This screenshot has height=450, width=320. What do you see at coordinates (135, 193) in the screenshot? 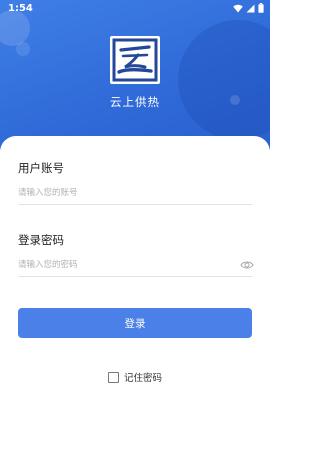
I see `username-input` at bounding box center [135, 193].